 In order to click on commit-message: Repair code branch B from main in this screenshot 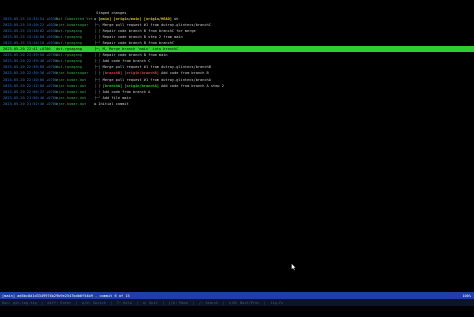, I will do `click(135, 55)`.